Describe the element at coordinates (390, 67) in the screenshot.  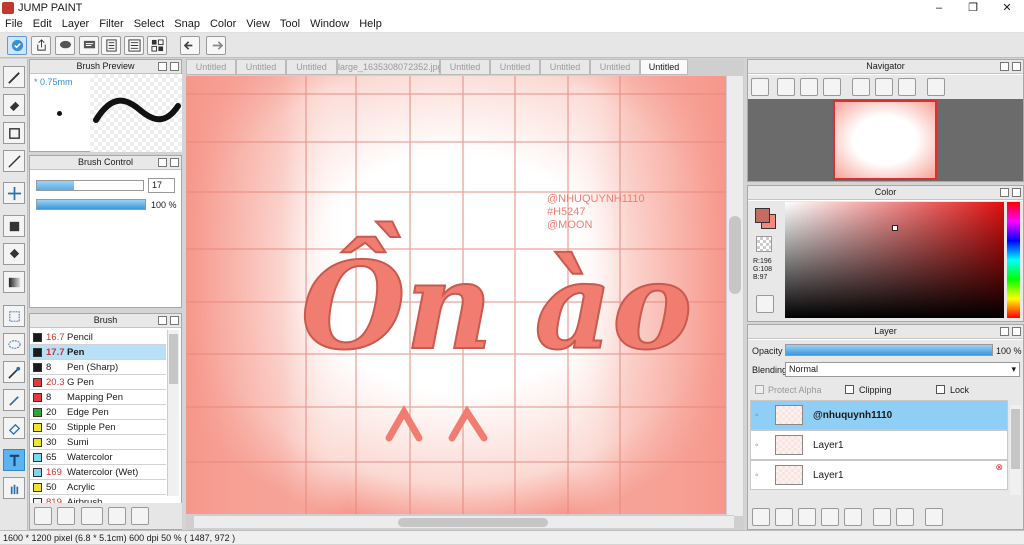
I see `document-tab: large_1635308072352.jpg` at that location.